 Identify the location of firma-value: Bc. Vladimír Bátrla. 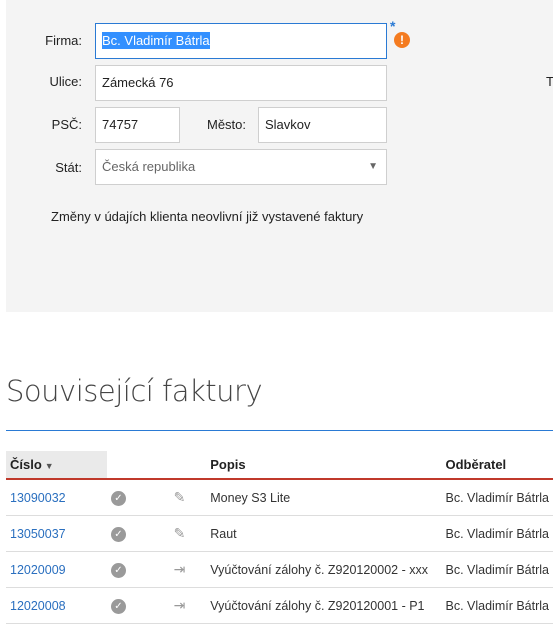
(156, 40).